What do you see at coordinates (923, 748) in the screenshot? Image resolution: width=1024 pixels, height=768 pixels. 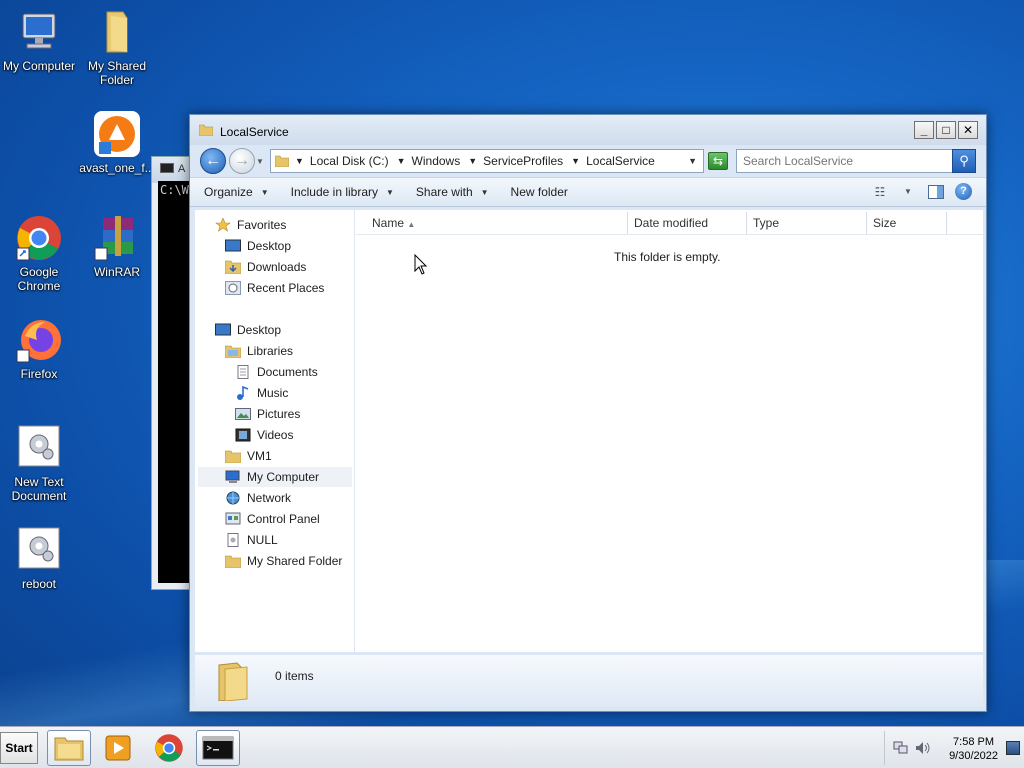 I see `volume-icon` at bounding box center [923, 748].